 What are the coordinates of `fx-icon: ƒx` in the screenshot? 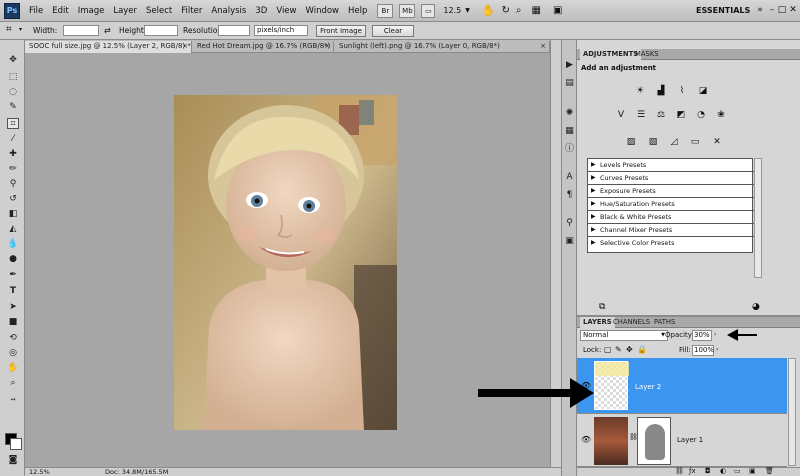 It's located at (692, 471).